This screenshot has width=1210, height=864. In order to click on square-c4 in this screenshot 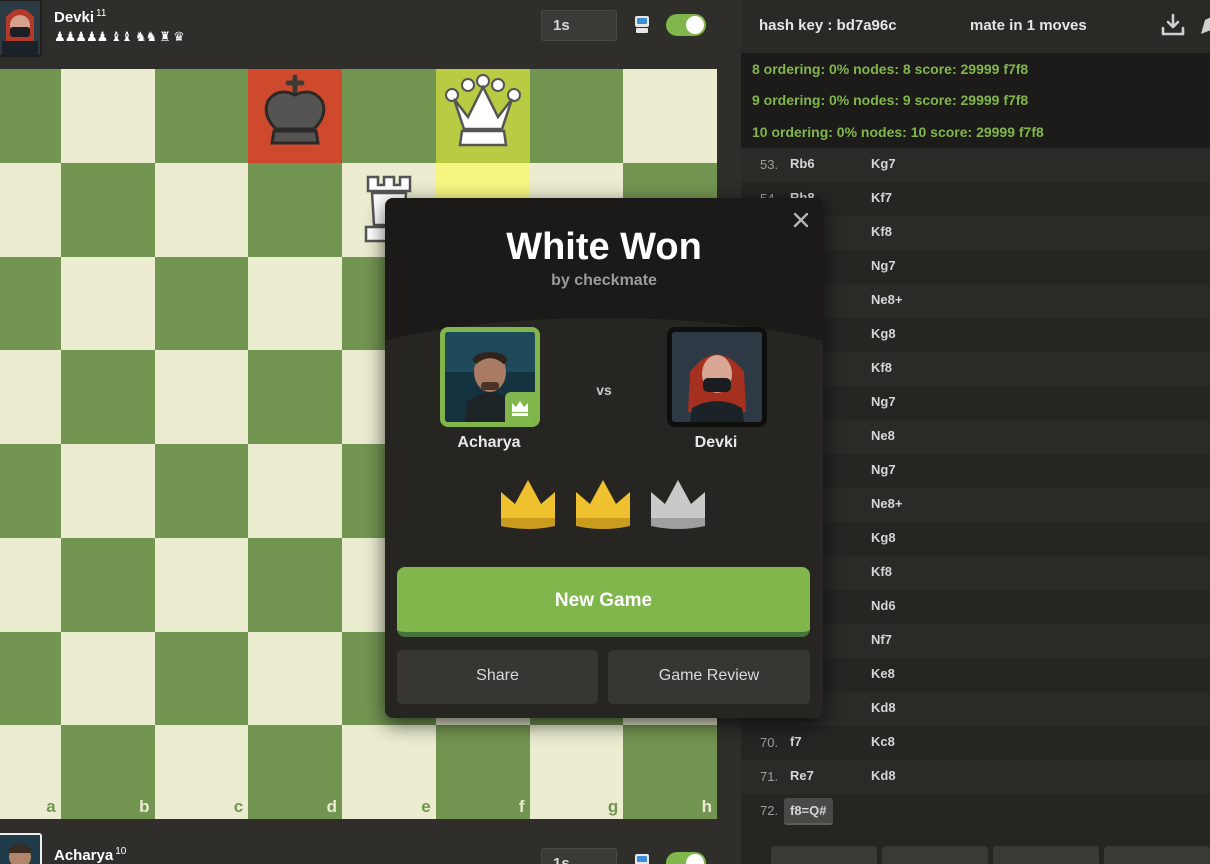, I will do `click(201, 491)`.